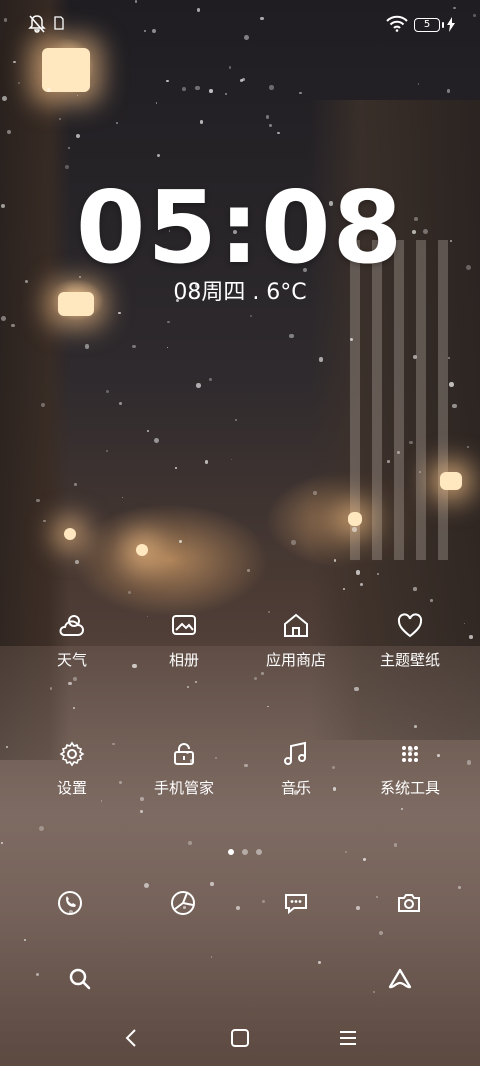 The image size is (480, 1066). What do you see at coordinates (348, 1038) in the screenshot?
I see `recents-menu-icon` at bounding box center [348, 1038].